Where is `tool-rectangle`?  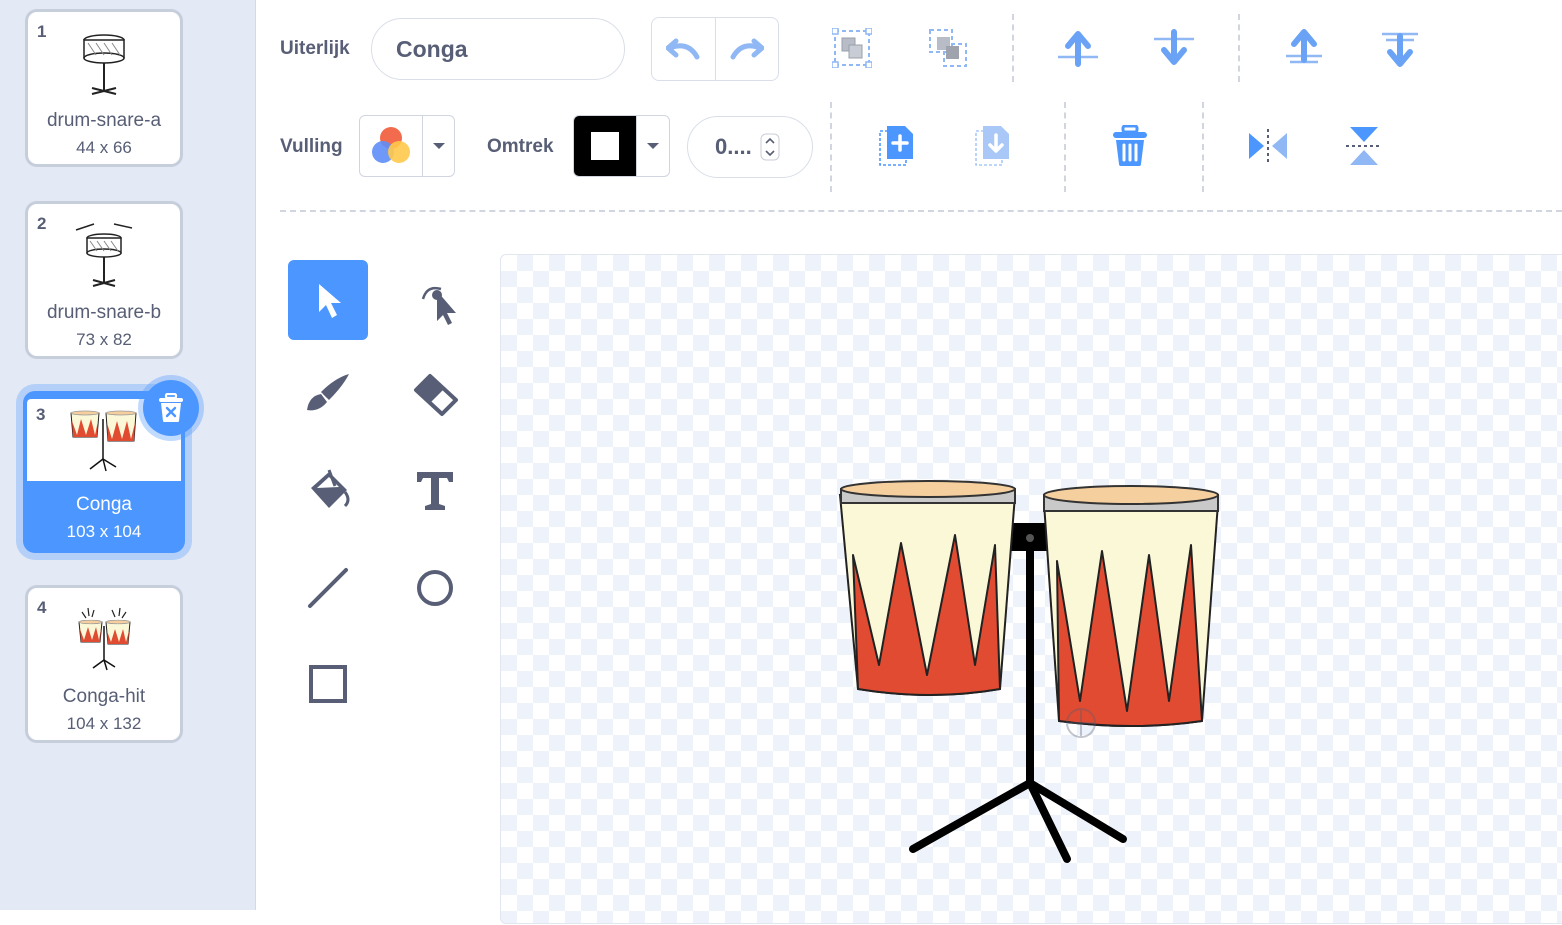
tool-rectangle is located at coordinates (328, 684).